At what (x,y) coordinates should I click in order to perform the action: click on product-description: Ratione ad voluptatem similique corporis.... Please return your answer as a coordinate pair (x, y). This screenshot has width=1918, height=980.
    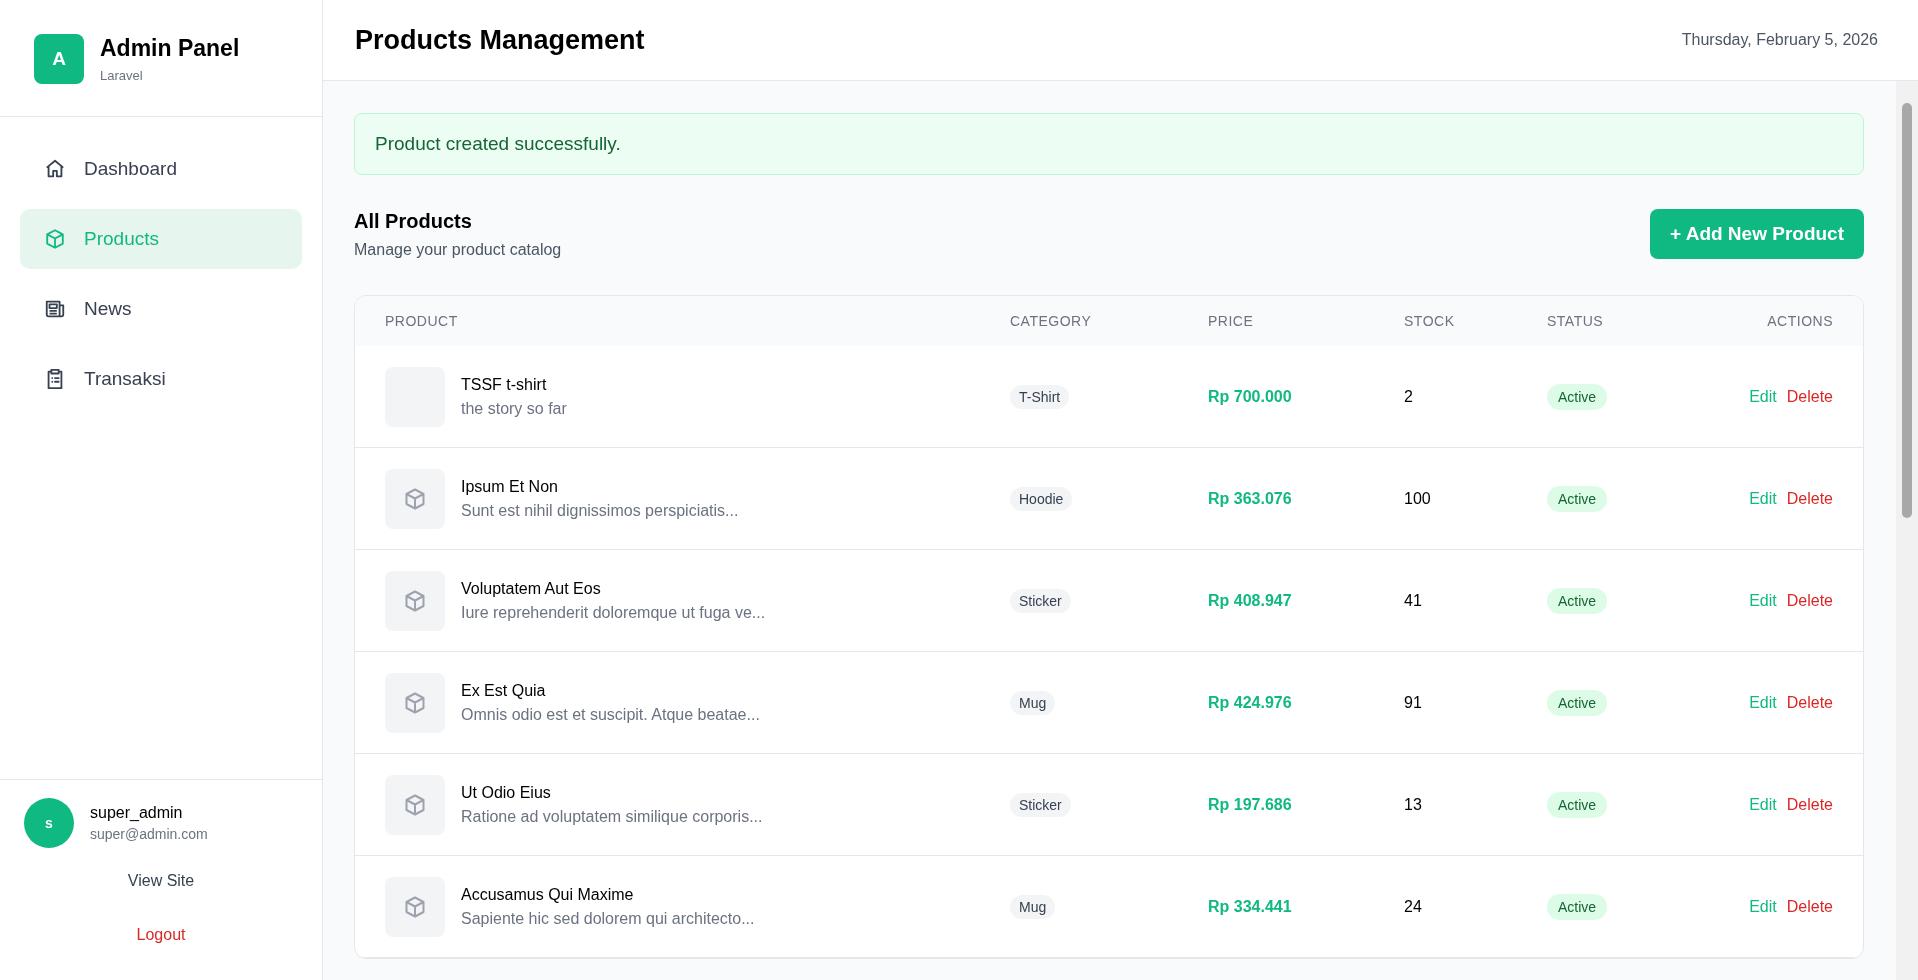
    Looking at the image, I should click on (612, 816).